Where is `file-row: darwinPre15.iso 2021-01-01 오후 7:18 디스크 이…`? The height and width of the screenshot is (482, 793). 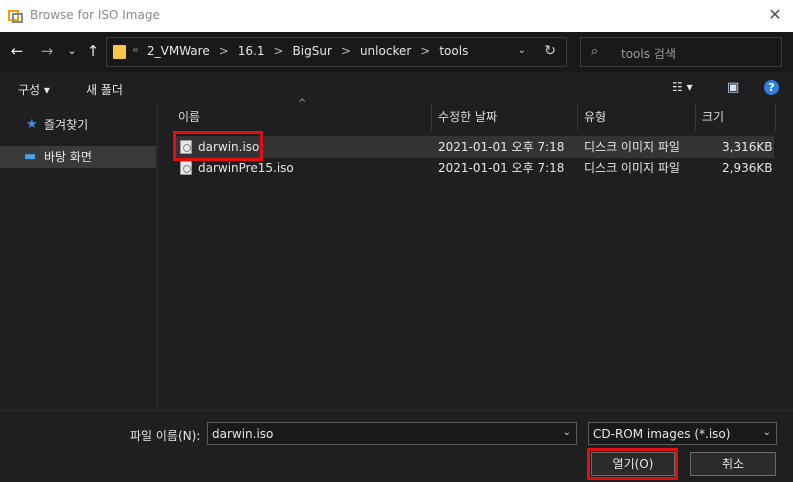
file-row: darwinPre15.iso 2021-01-01 오후 7:18 디스크 이… is located at coordinates (474, 168).